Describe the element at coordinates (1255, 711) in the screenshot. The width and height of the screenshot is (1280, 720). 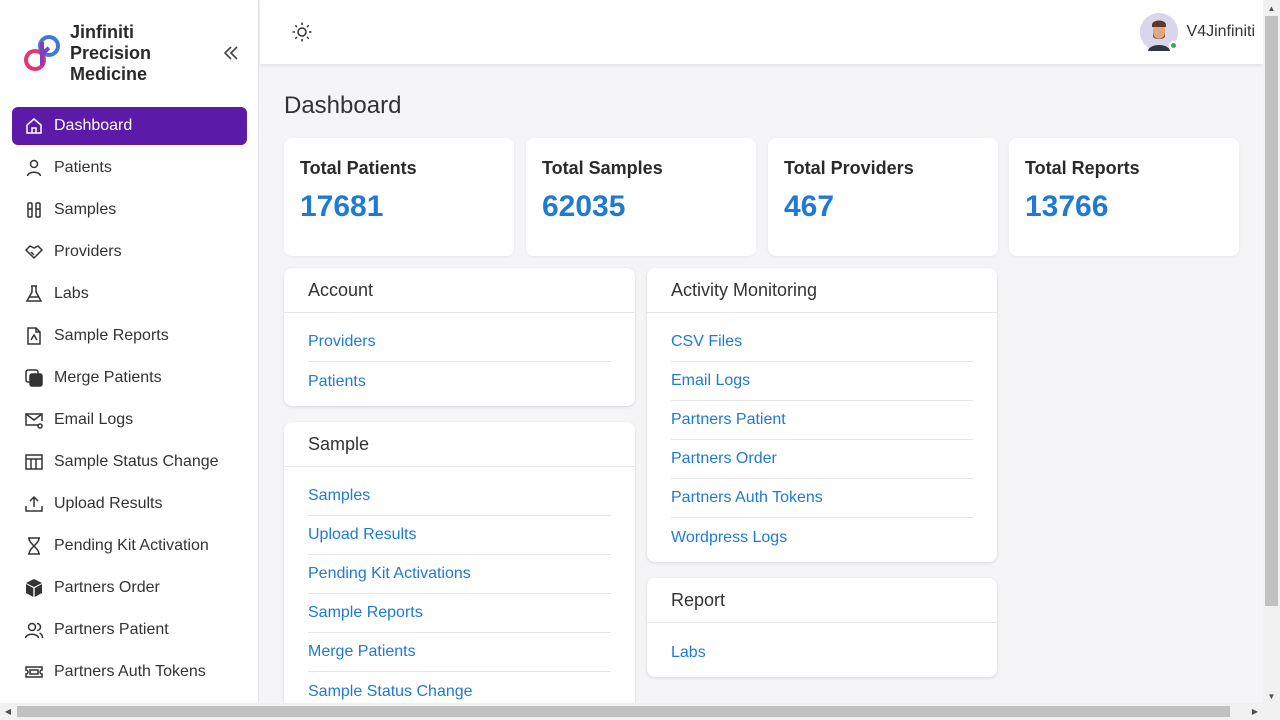
I see `scroll-right-arrow-icon: ▶` at that location.